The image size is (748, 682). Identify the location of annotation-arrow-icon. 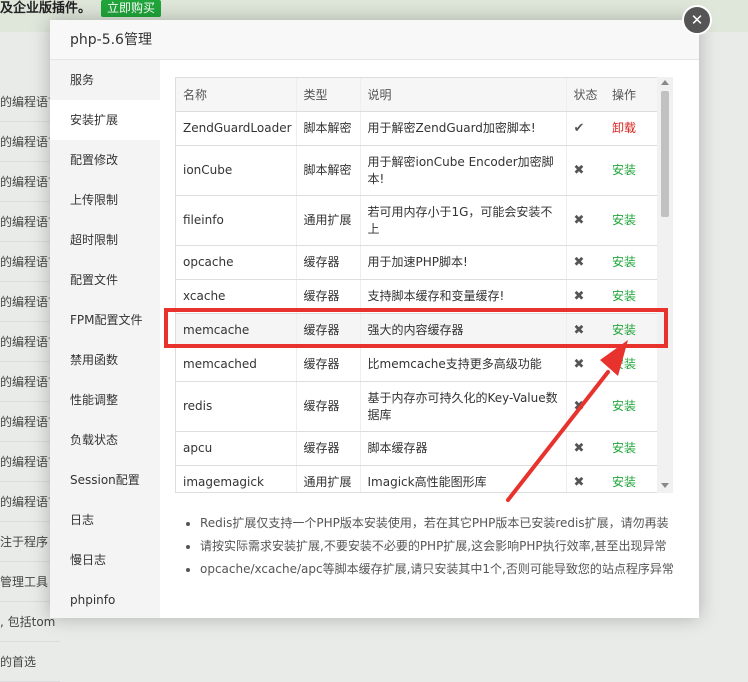
(567, 421).